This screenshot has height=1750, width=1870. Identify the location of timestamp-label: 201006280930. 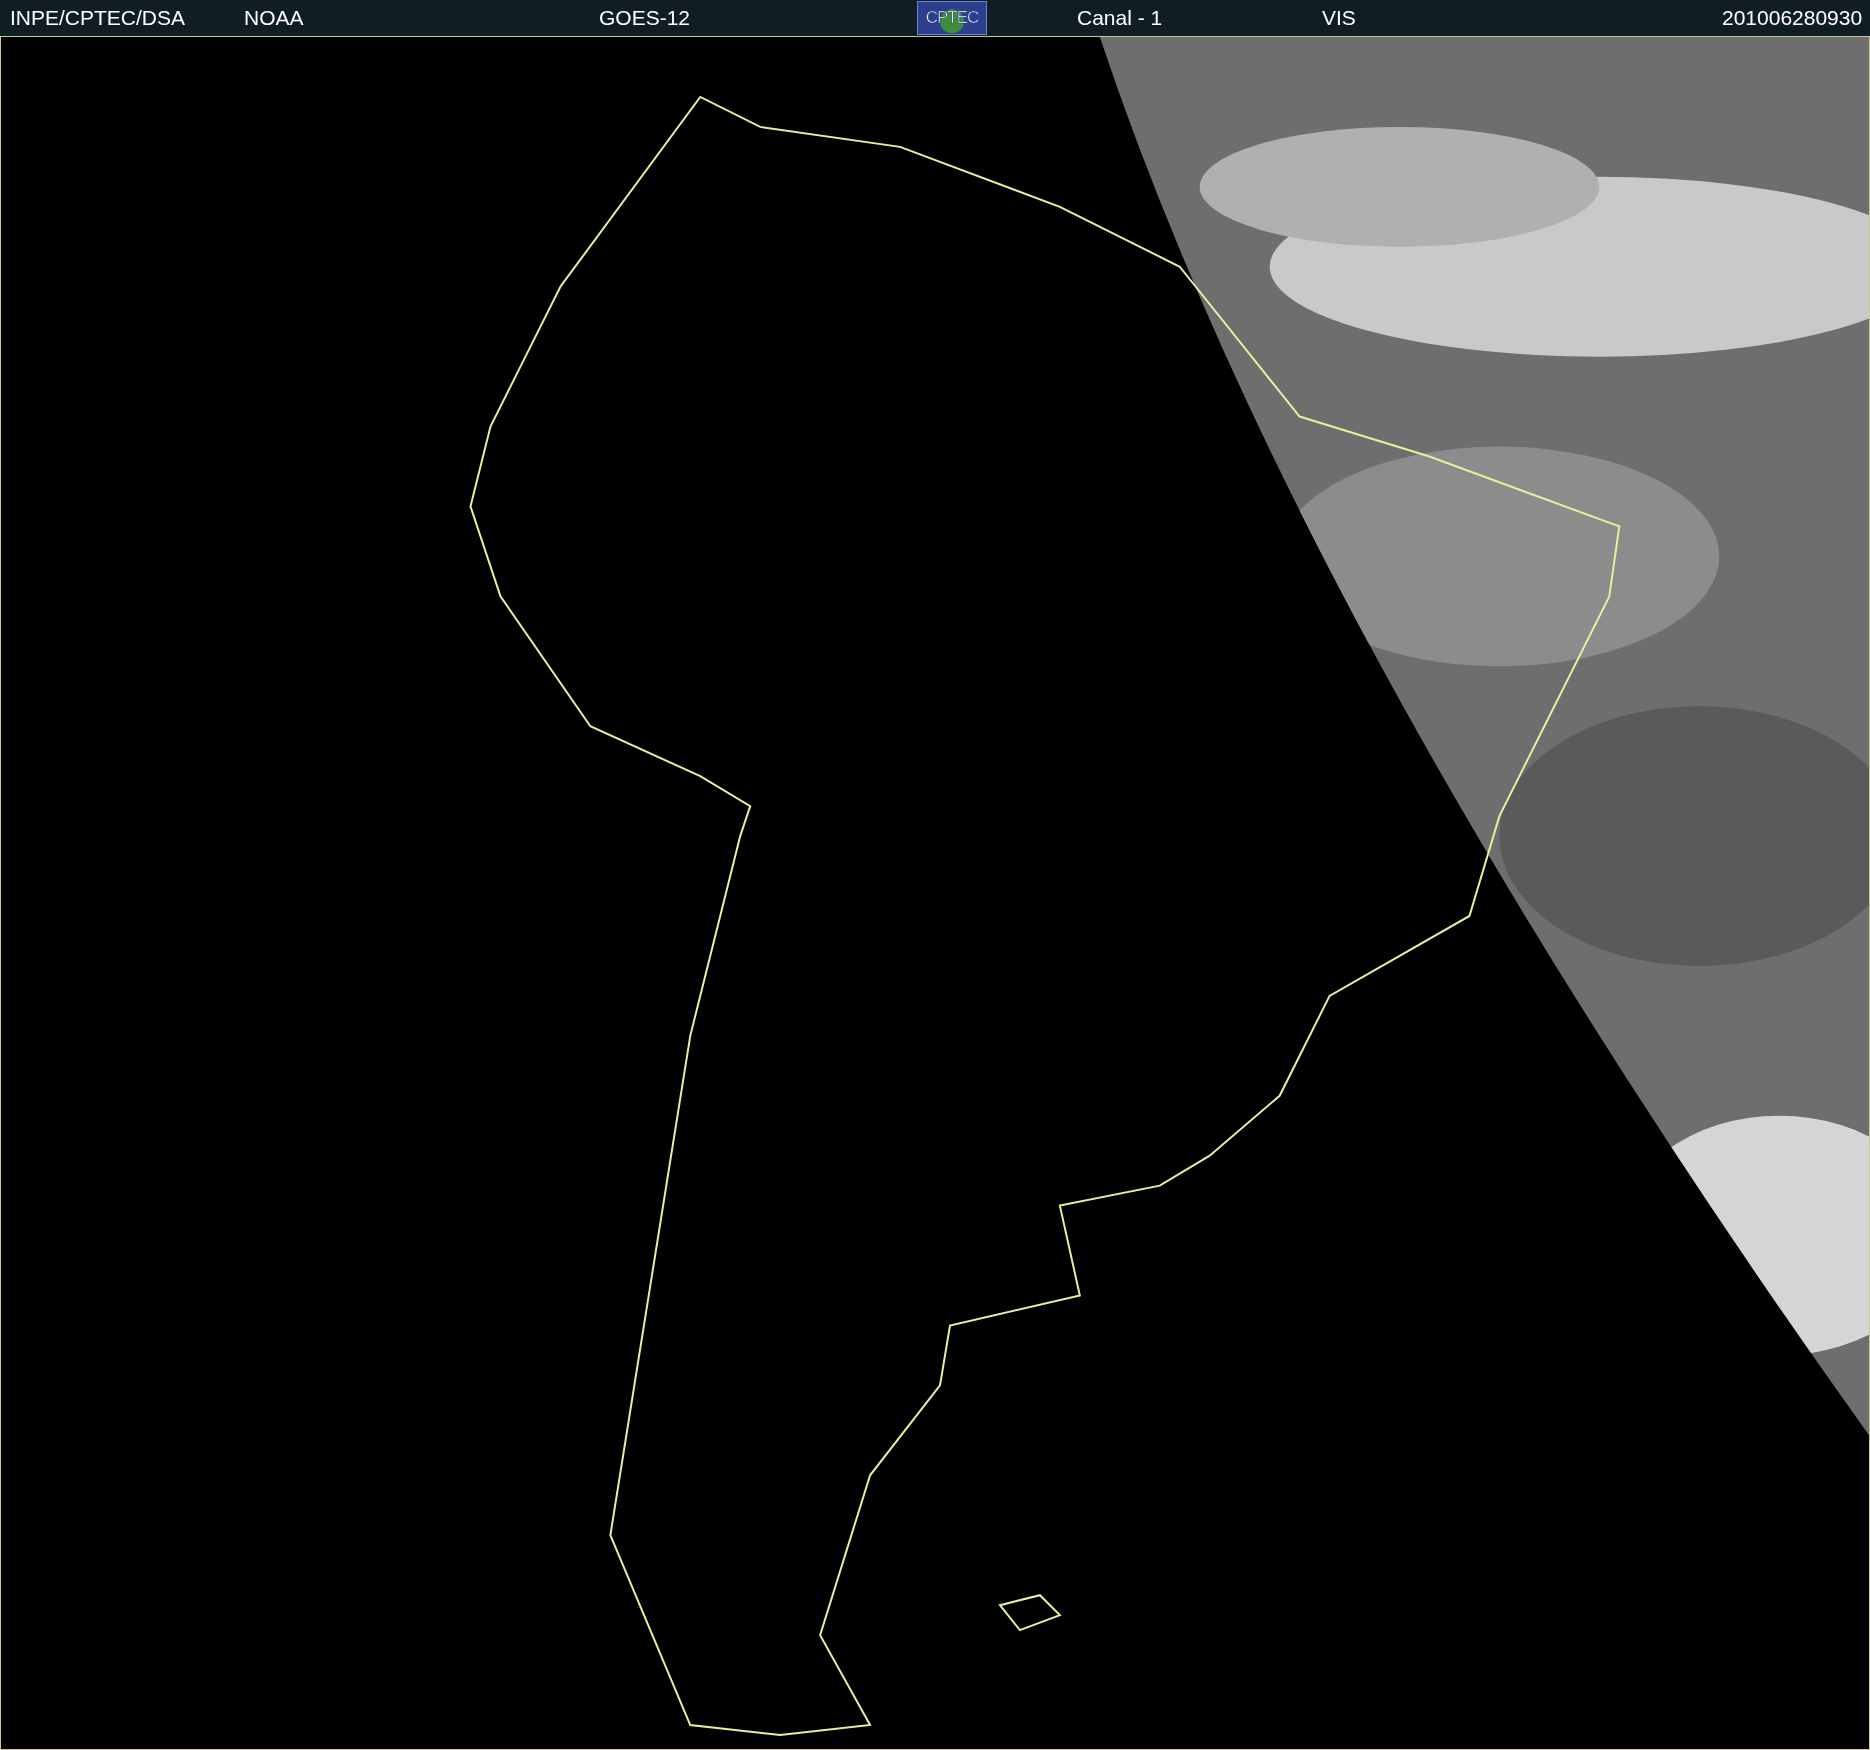
(1792, 18).